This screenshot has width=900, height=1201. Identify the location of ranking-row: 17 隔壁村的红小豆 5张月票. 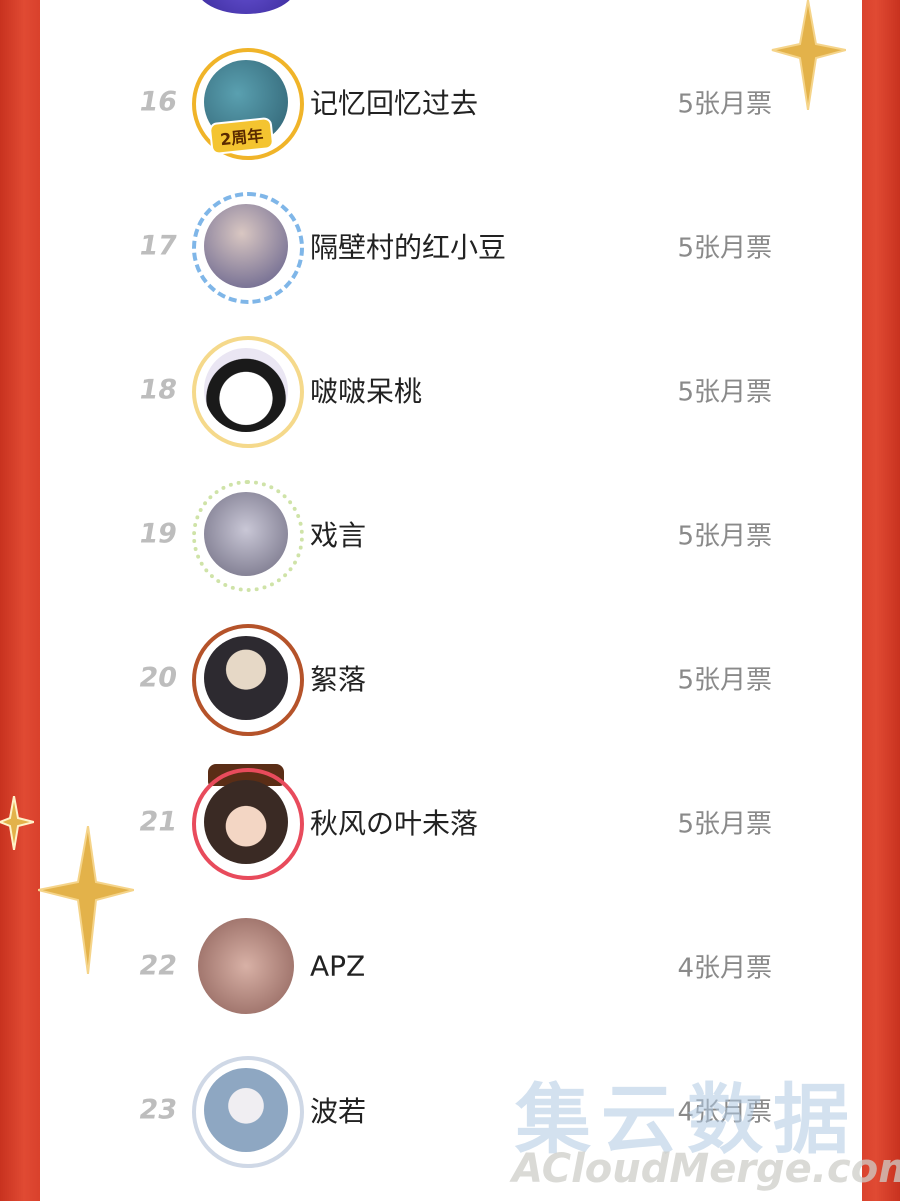
(451, 246).